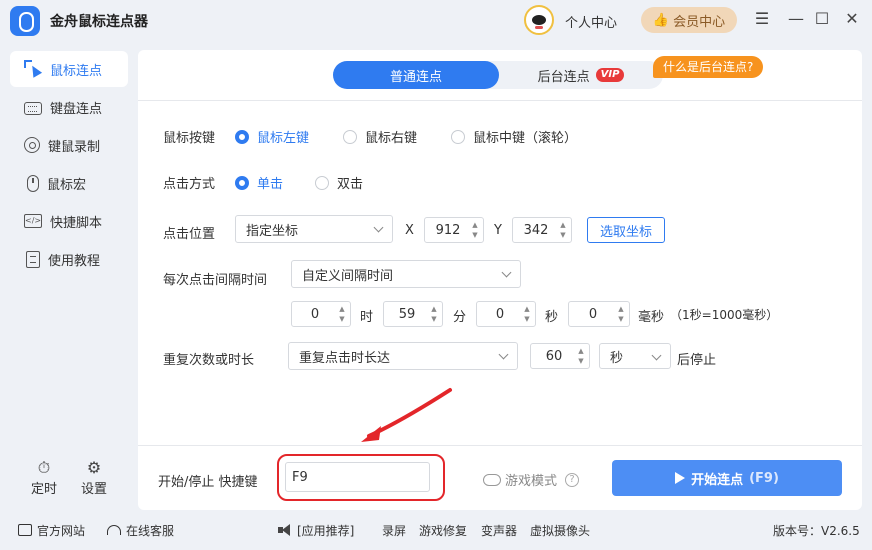 The width and height of the screenshot is (872, 550). Describe the element at coordinates (69, 107) in the screenshot. I see `sidebar-item-keyboard-click: 键盘连点` at that location.